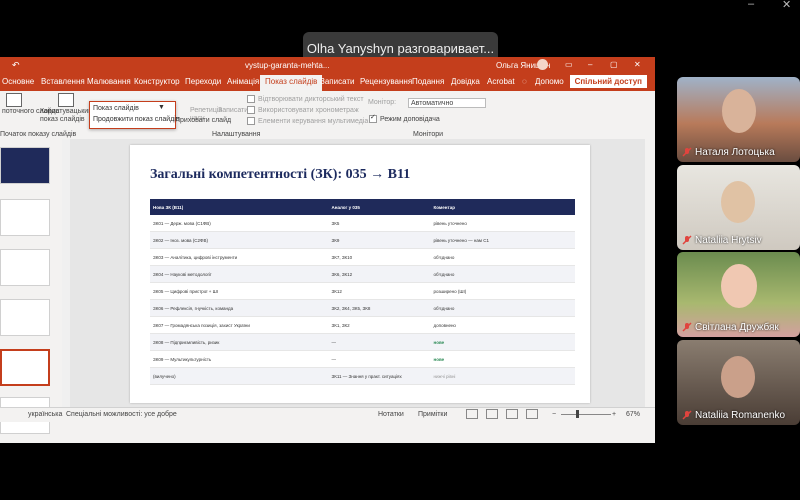  I want to click on use-timings-checkbox: Використовувати хронометраж, so click(303, 110).